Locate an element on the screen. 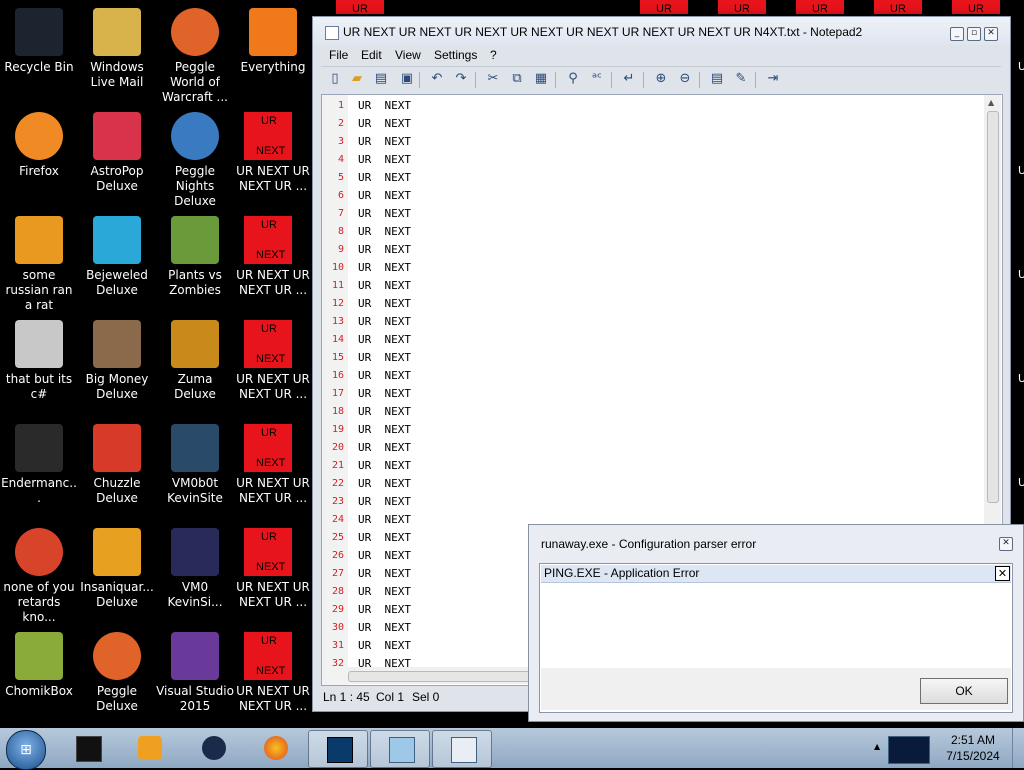 This screenshot has width=1024, height=770. menu-settings: Settings is located at coordinates (455, 55).